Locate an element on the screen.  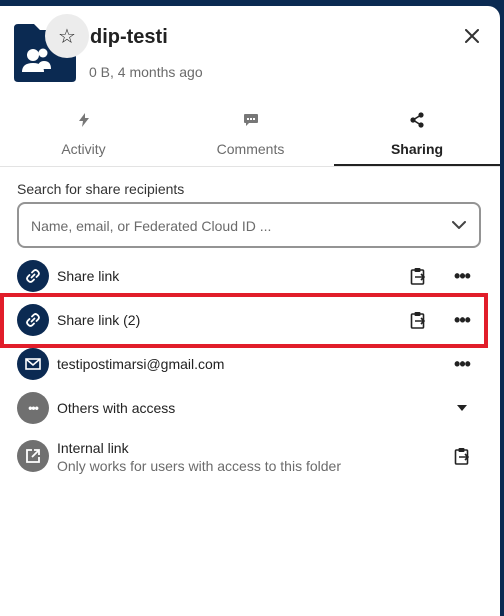
share-link-2-row: Share link (2) ••• is located at coordinates (250, 320).